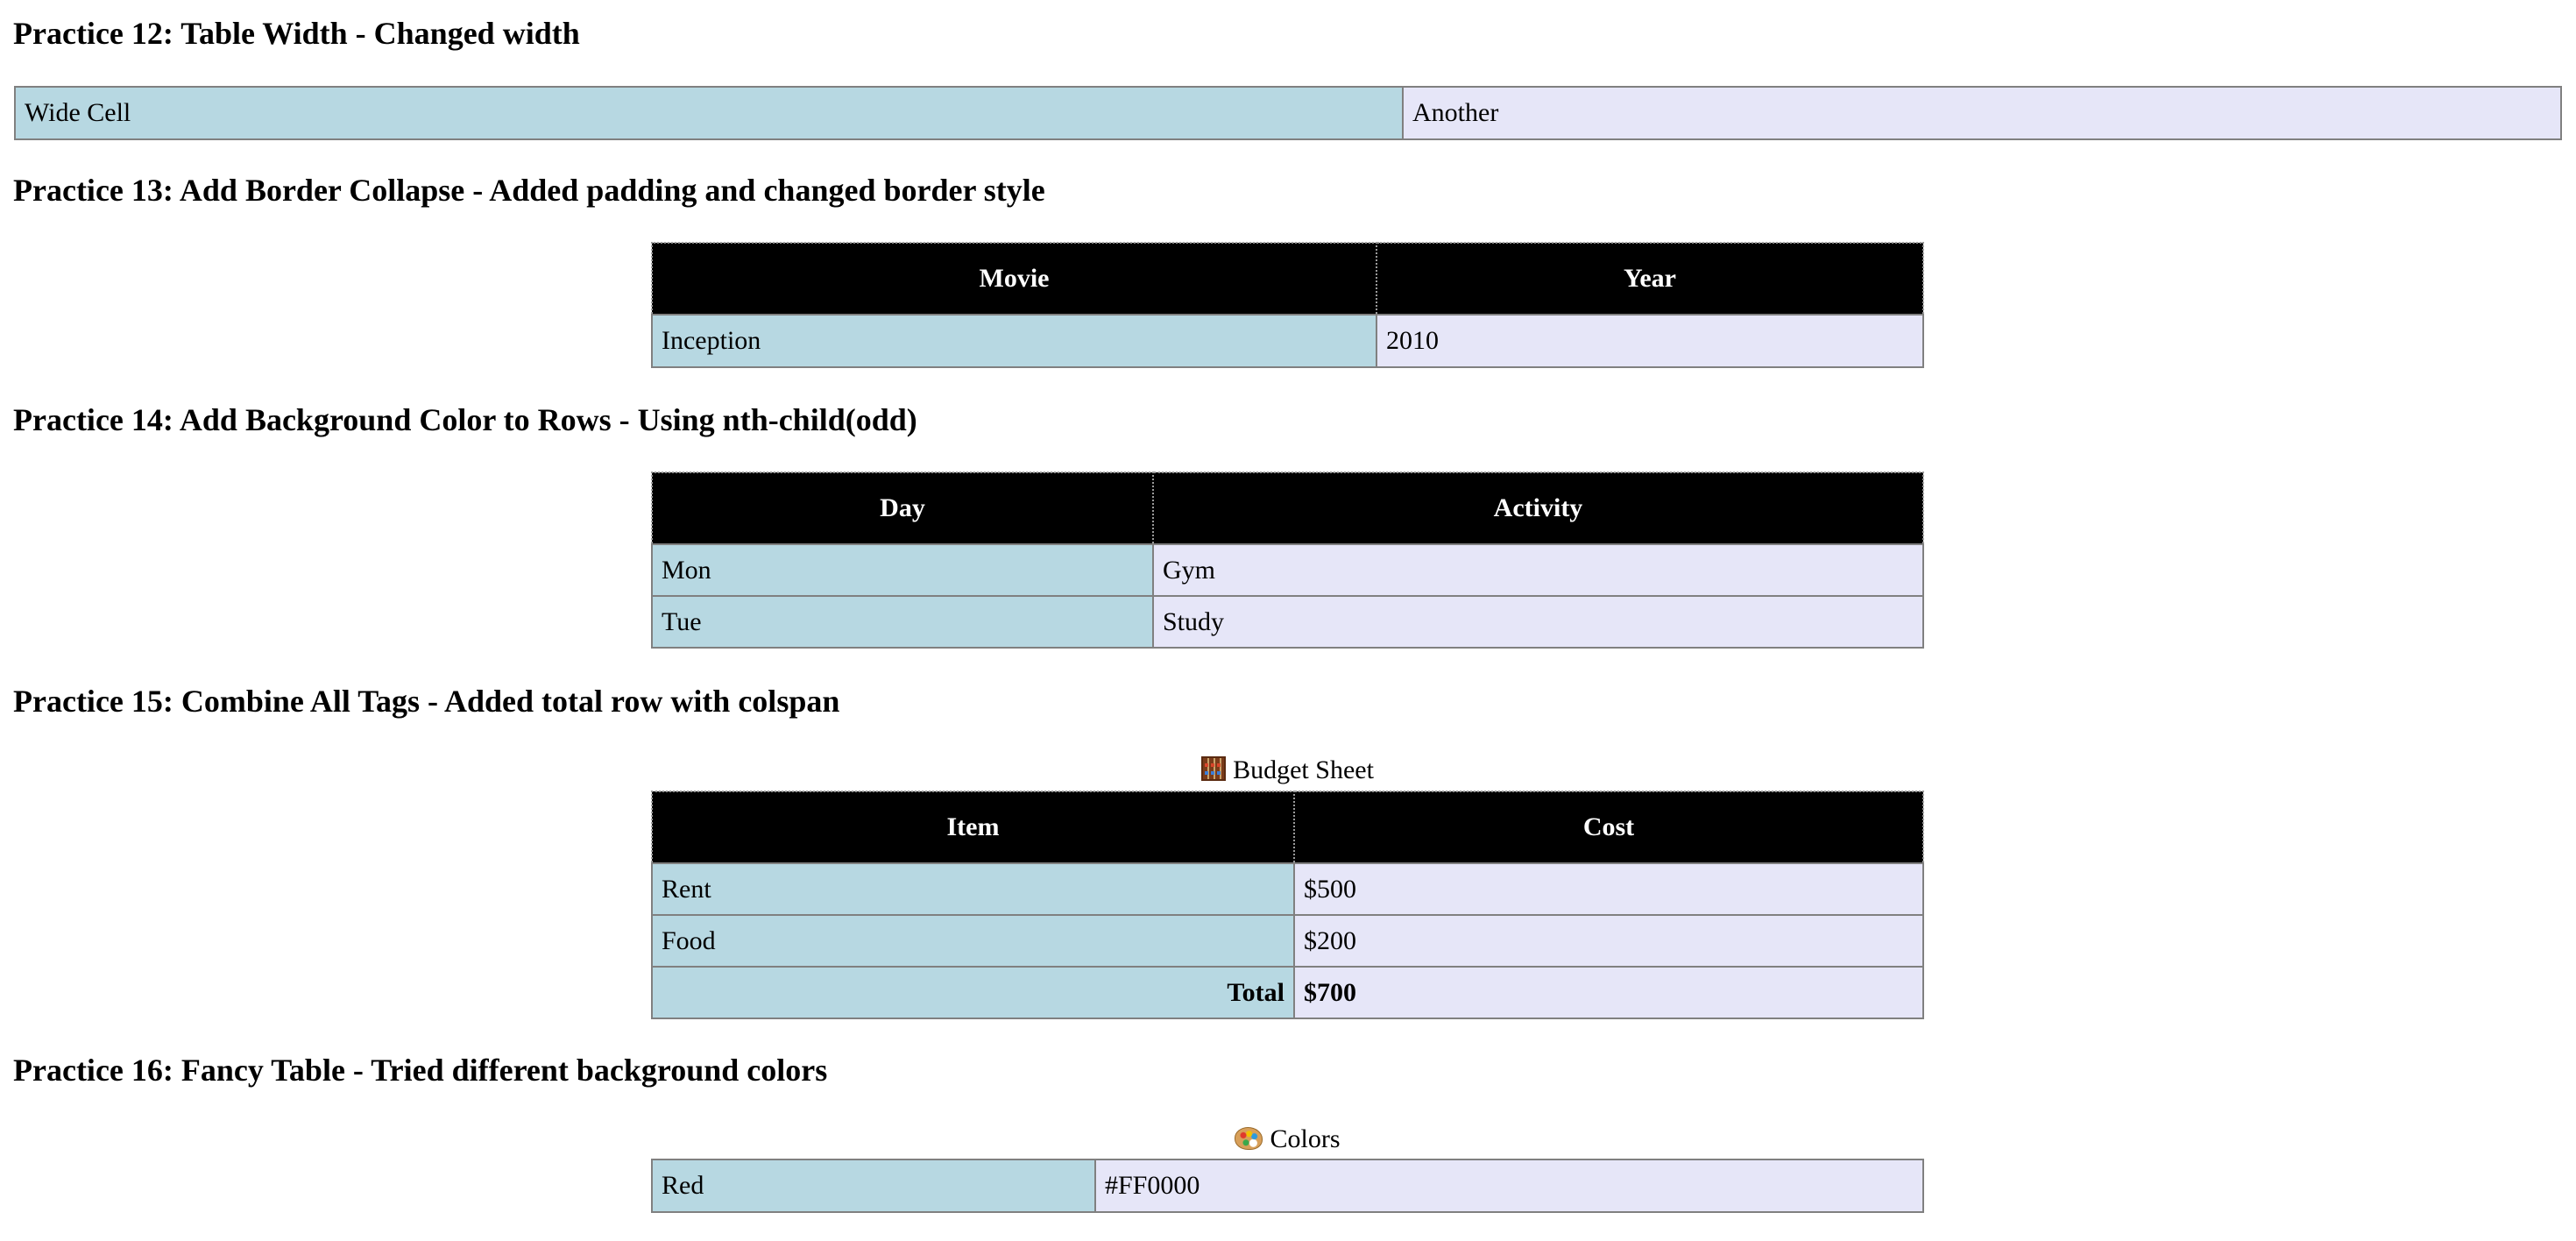 The width and height of the screenshot is (2576, 1241). What do you see at coordinates (973, 941) in the screenshot?
I see `table-cell: Food` at bounding box center [973, 941].